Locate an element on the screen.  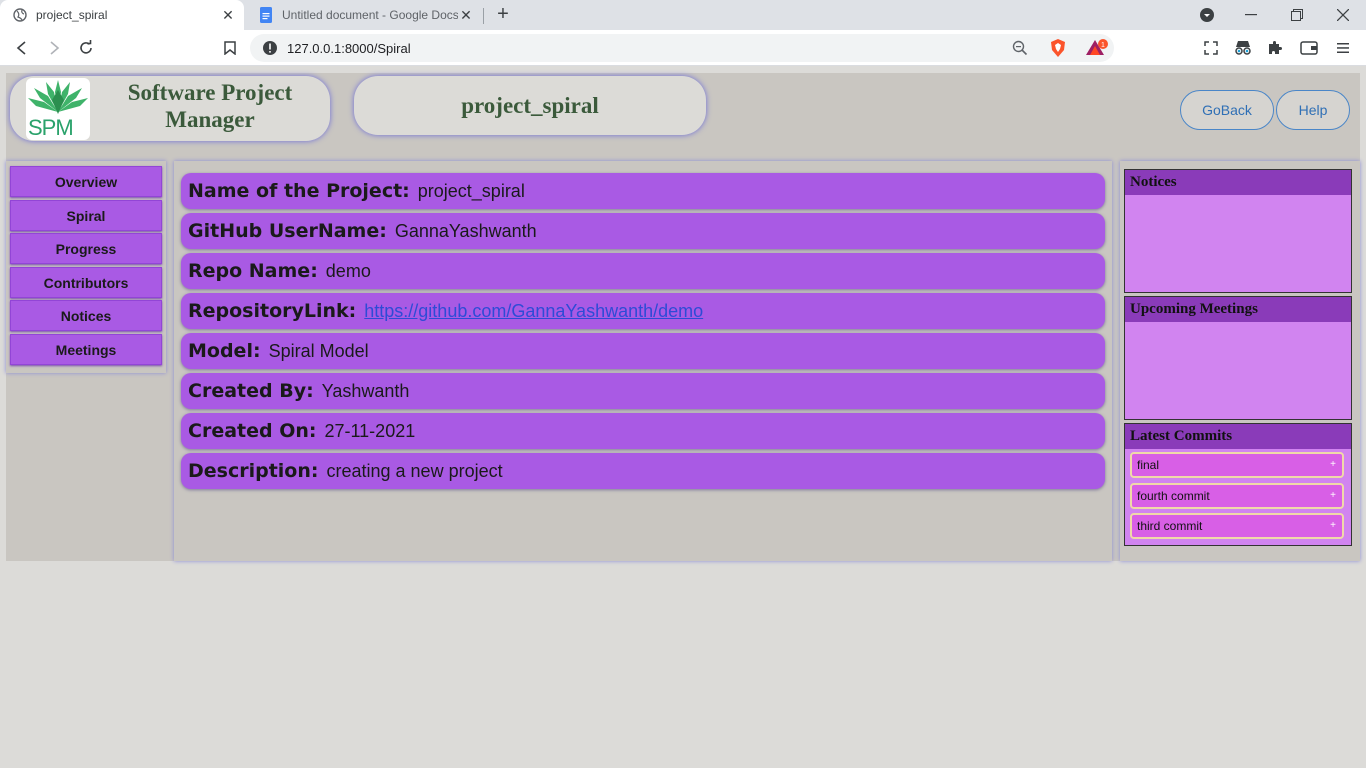
sidebar-item-meetings: Meetings is located at coordinates (86, 349).